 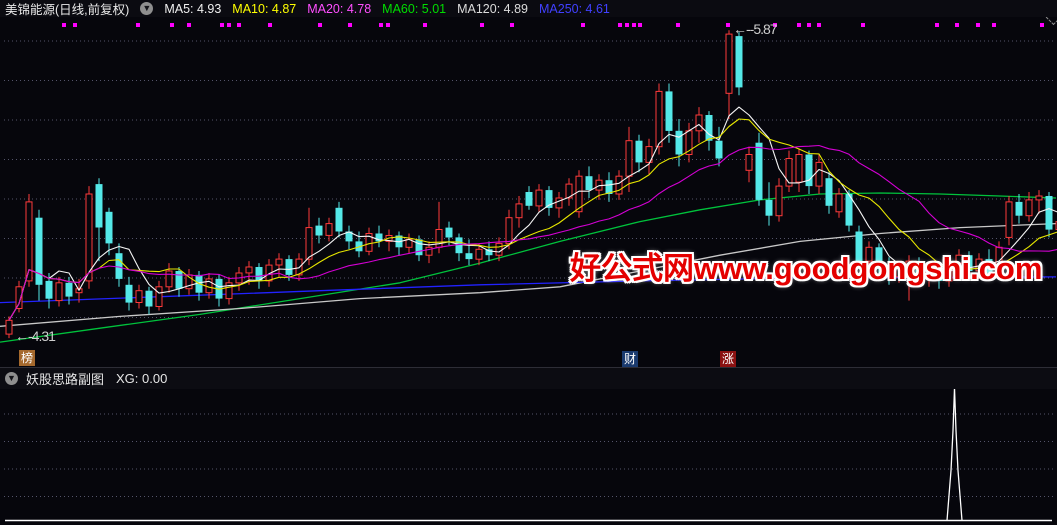 I want to click on badge-bang: 榜, so click(x=27, y=358).